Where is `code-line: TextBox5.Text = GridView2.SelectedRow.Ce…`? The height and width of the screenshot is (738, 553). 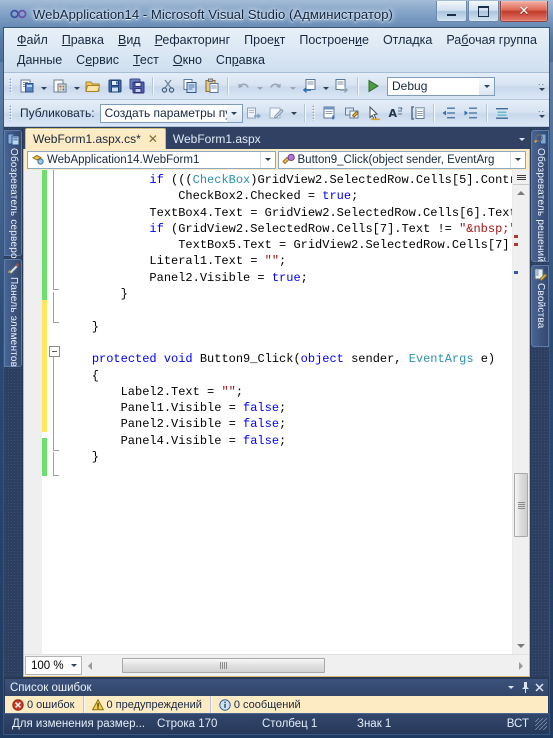 code-line: TextBox5.Text = GridView2.SelectedRow.Ce… is located at coordinates (286, 245).